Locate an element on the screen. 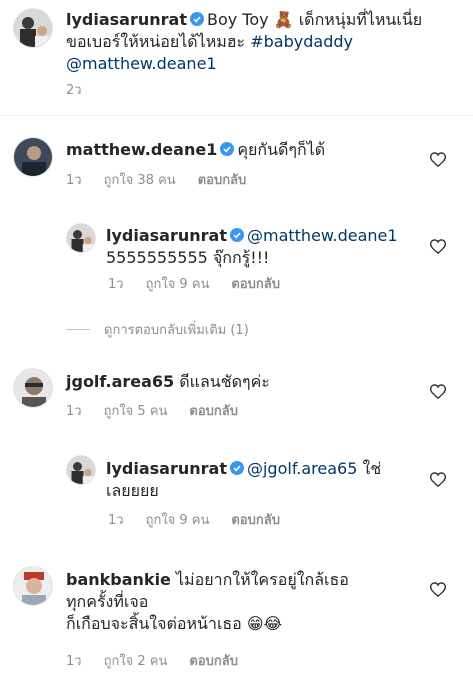  caption-text-line2: ขอเบอร์ให้หน่อยได้ไหมฮะ is located at coordinates (156, 41).